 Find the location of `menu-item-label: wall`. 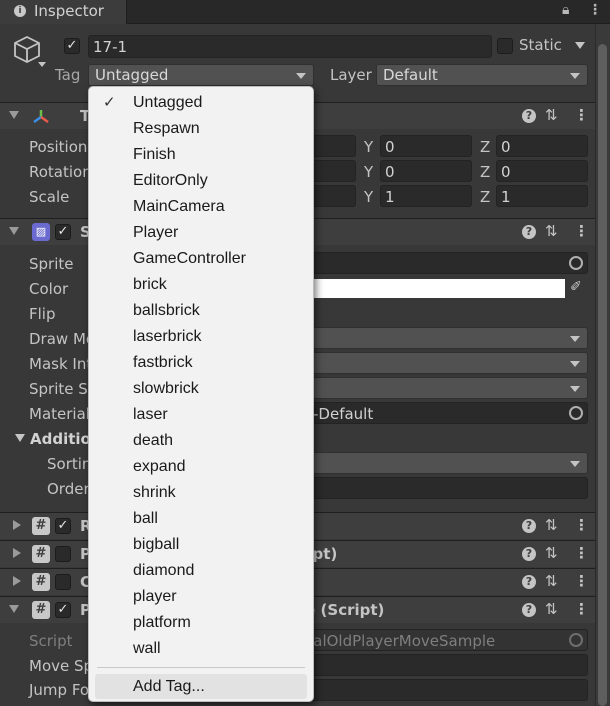

menu-item-label: wall is located at coordinates (147, 648).